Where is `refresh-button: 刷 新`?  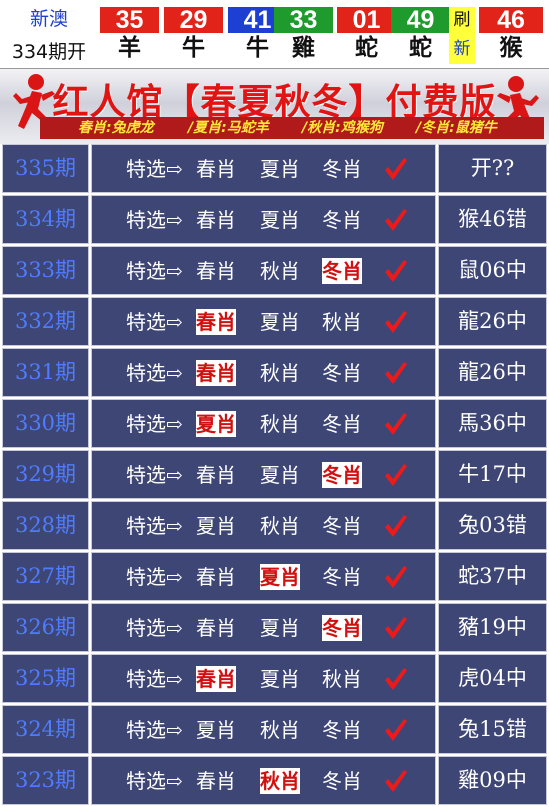 refresh-button: 刷 新 is located at coordinates (462, 35).